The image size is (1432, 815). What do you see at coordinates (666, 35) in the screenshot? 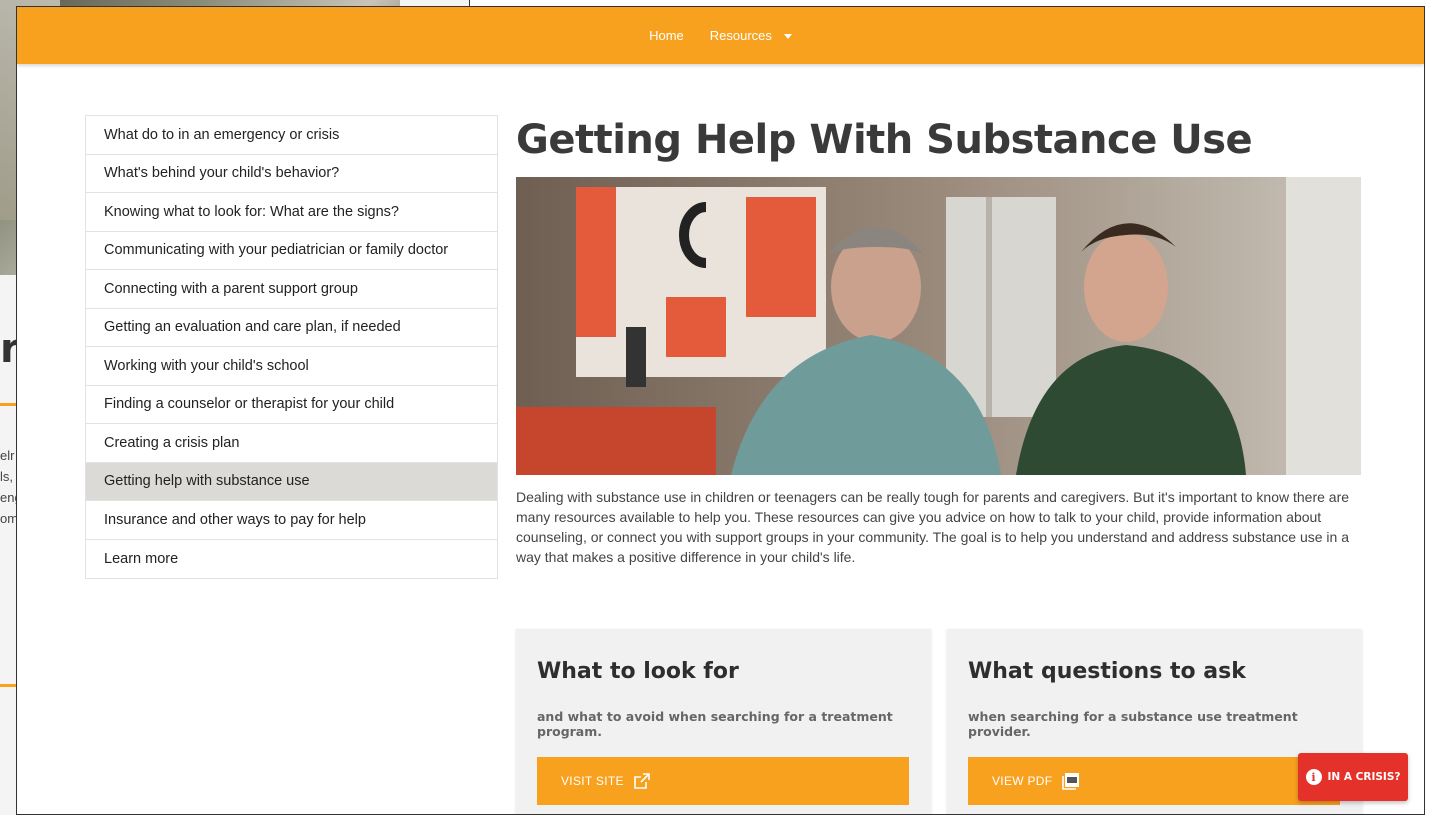
I see `nav-home-link: Home` at bounding box center [666, 35].